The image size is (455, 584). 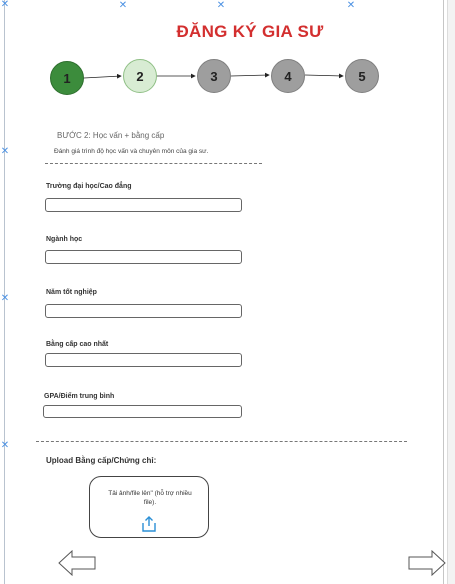 I want to click on step-2: 2, so click(x=140, y=76).